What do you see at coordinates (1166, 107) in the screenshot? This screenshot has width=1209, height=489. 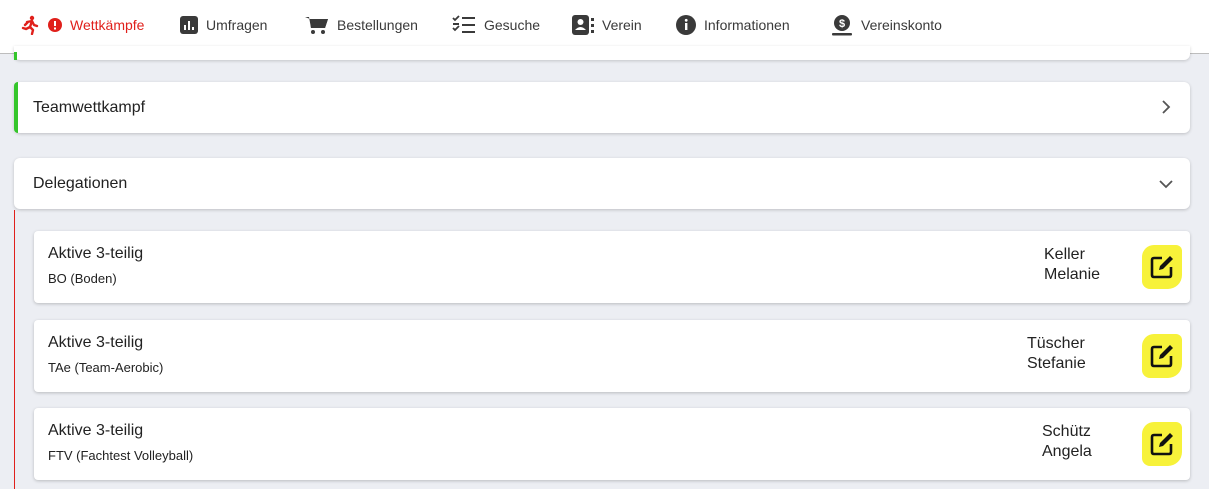 I see `chevron-right-icon` at bounding box center [1166, 107].